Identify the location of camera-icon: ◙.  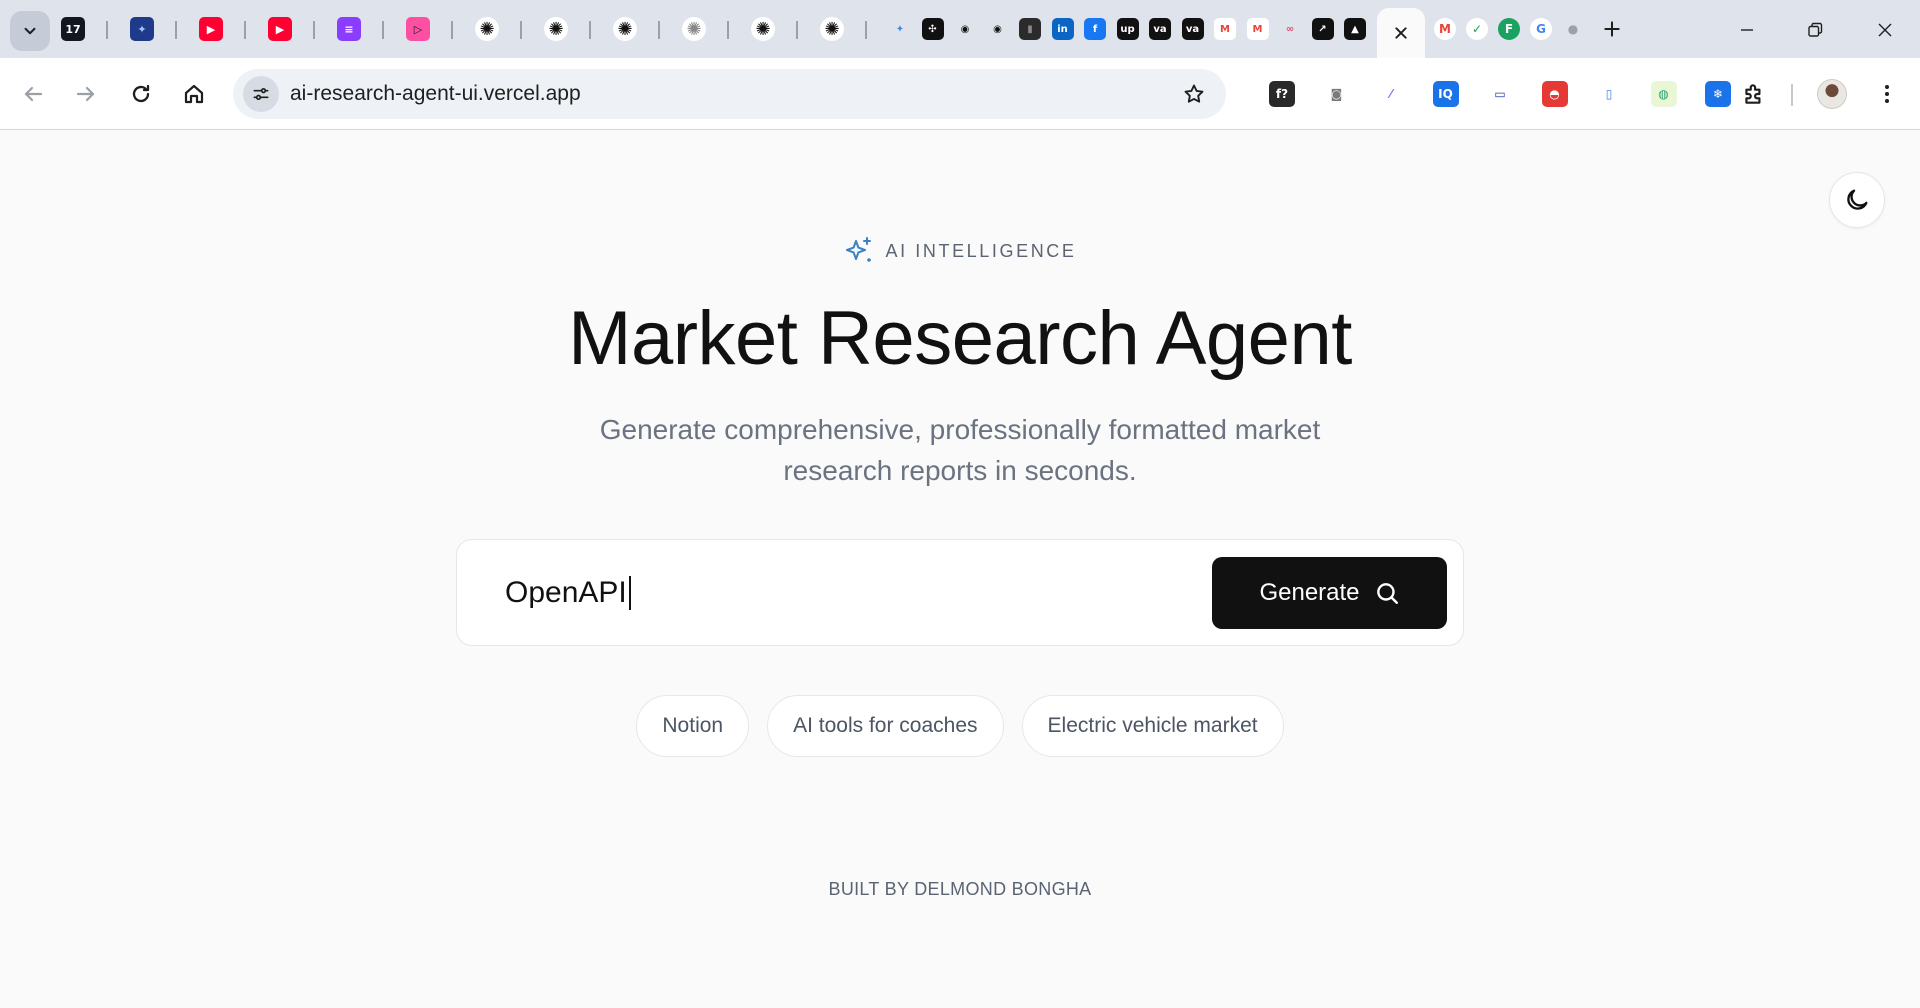
(1336, 94).